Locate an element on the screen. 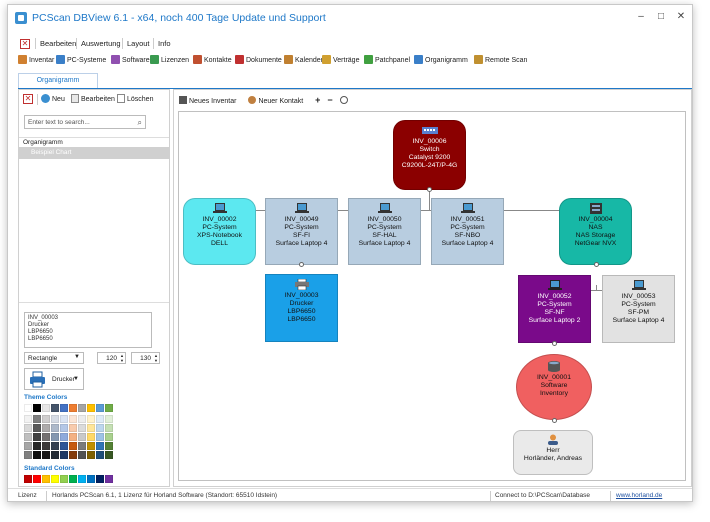 Image resolution: width=710 pixels, height=522 pixels. node-inv-00001: INV_00001 Software Inventory is located at coordinates (554, 387).